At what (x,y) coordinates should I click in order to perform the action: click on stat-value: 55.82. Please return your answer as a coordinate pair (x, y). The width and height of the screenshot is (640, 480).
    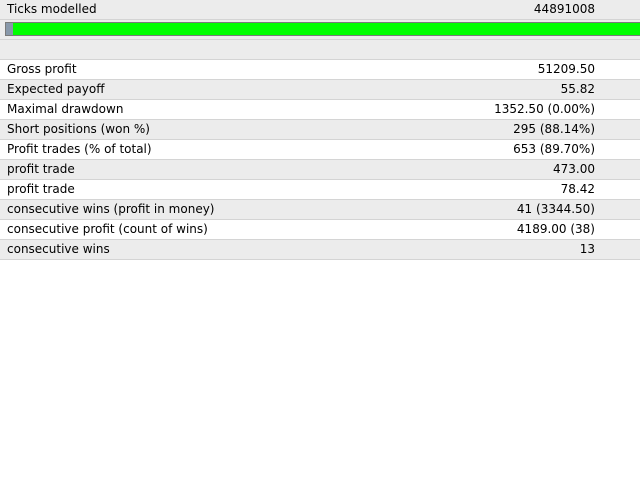
    Looking at the image, I should click on (577, 89).